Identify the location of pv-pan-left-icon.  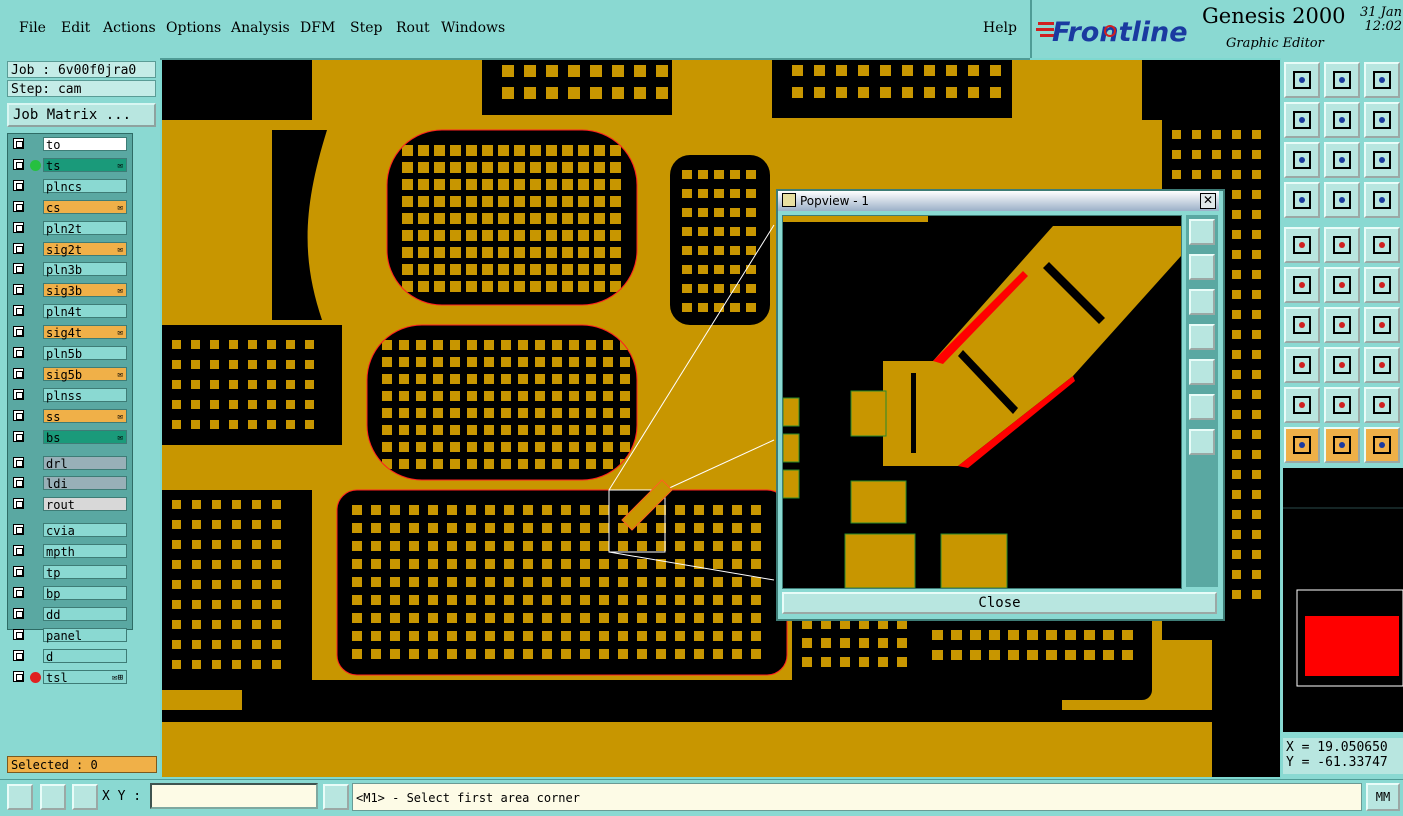
(1202, 337).